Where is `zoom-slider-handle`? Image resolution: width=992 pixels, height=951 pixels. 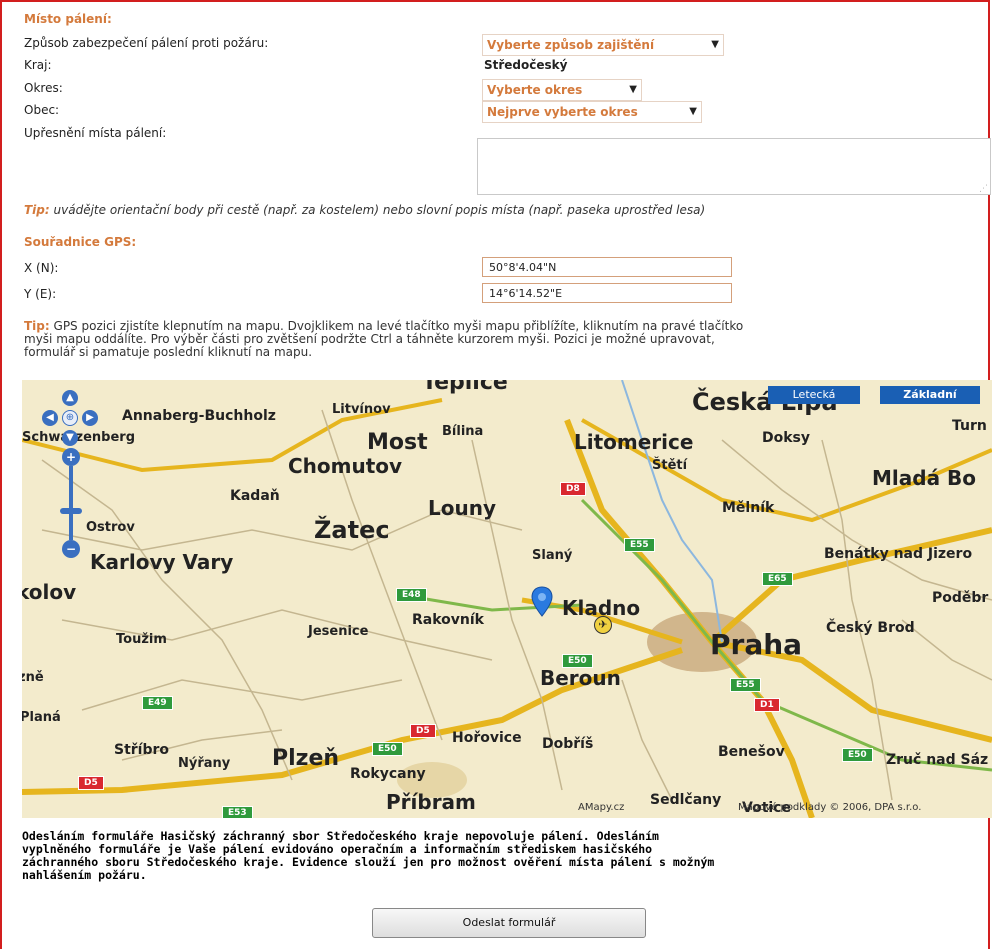
zoom-slider-handle is located at coordinates (71, 511).